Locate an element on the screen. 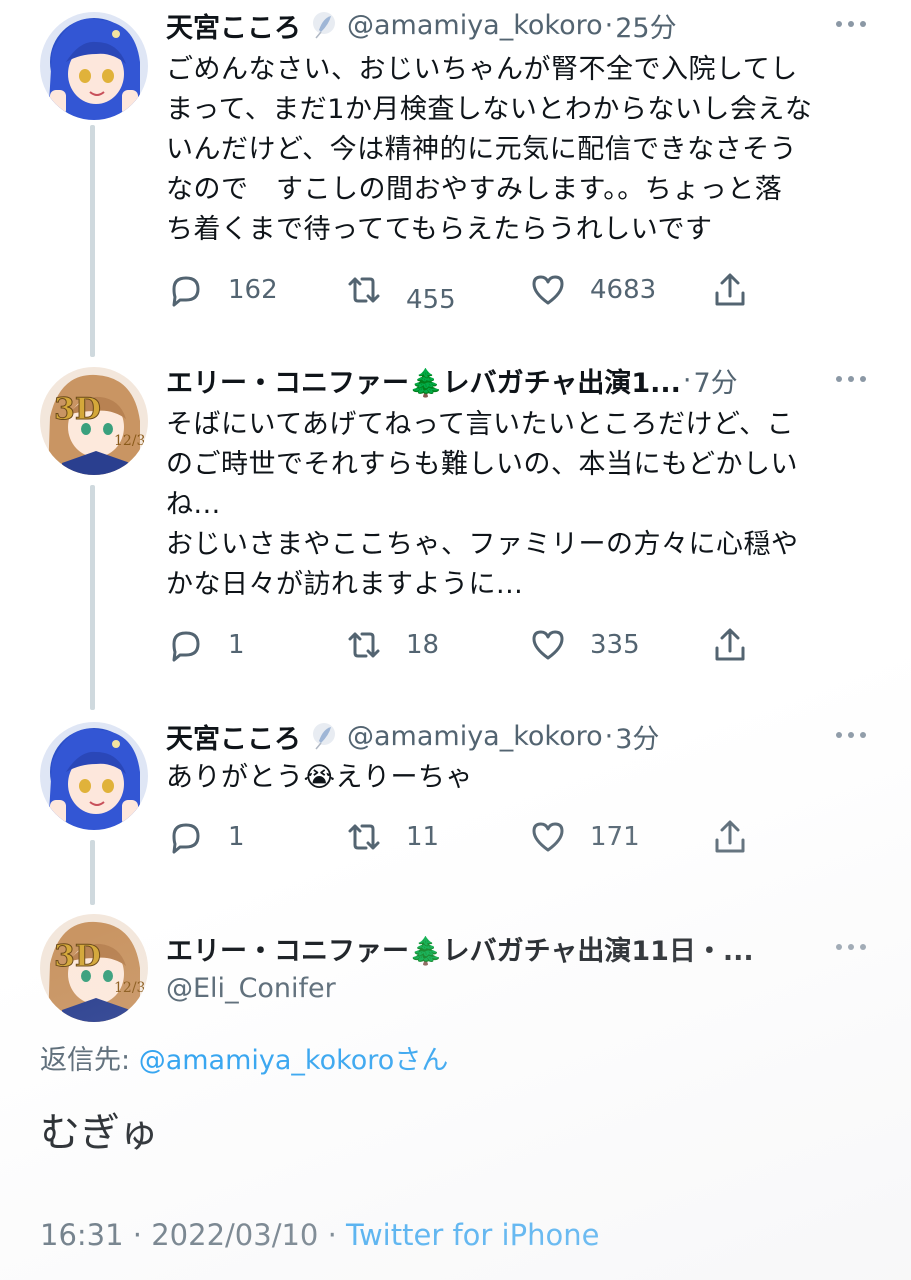  like-count: 335 is located at coordinates (615, 645).